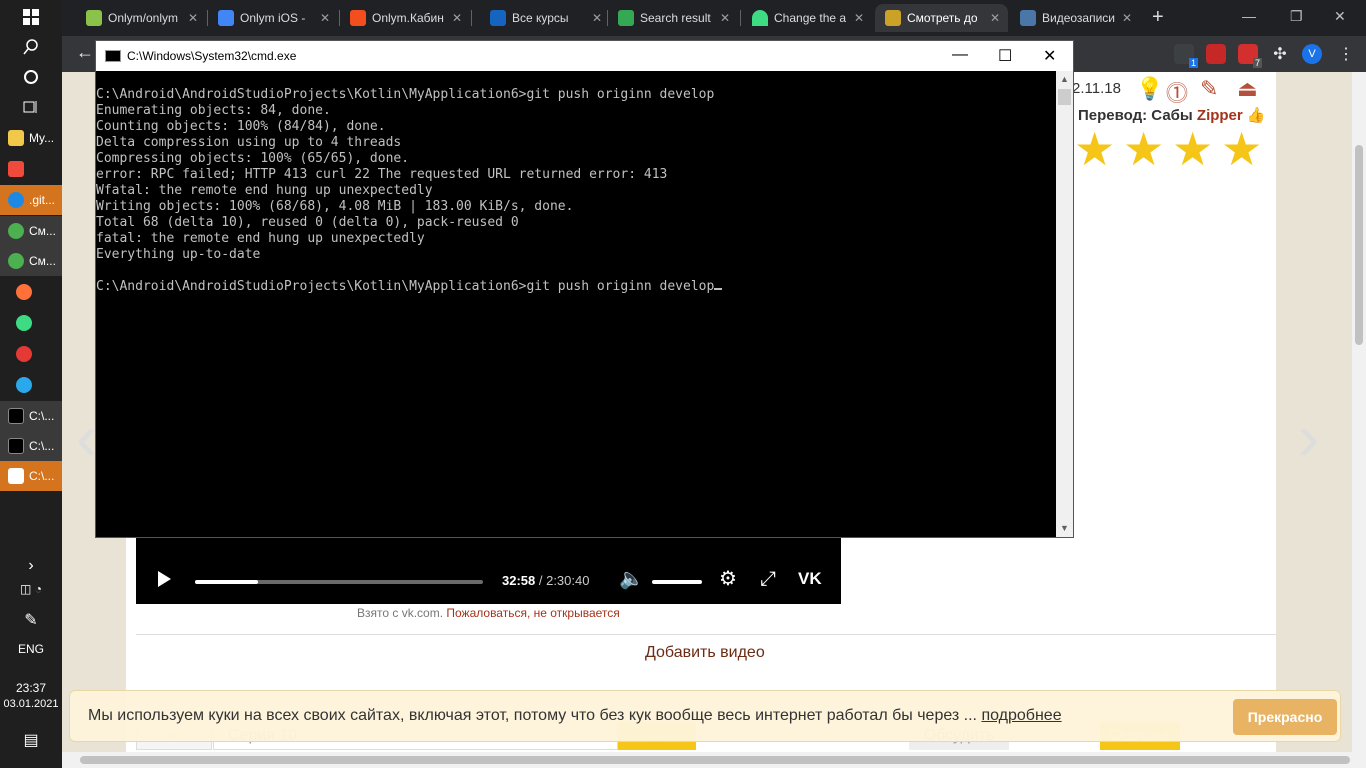  Describe the element at coordinates (164, 579) in the screenshot. I see `play-icon` at that location.